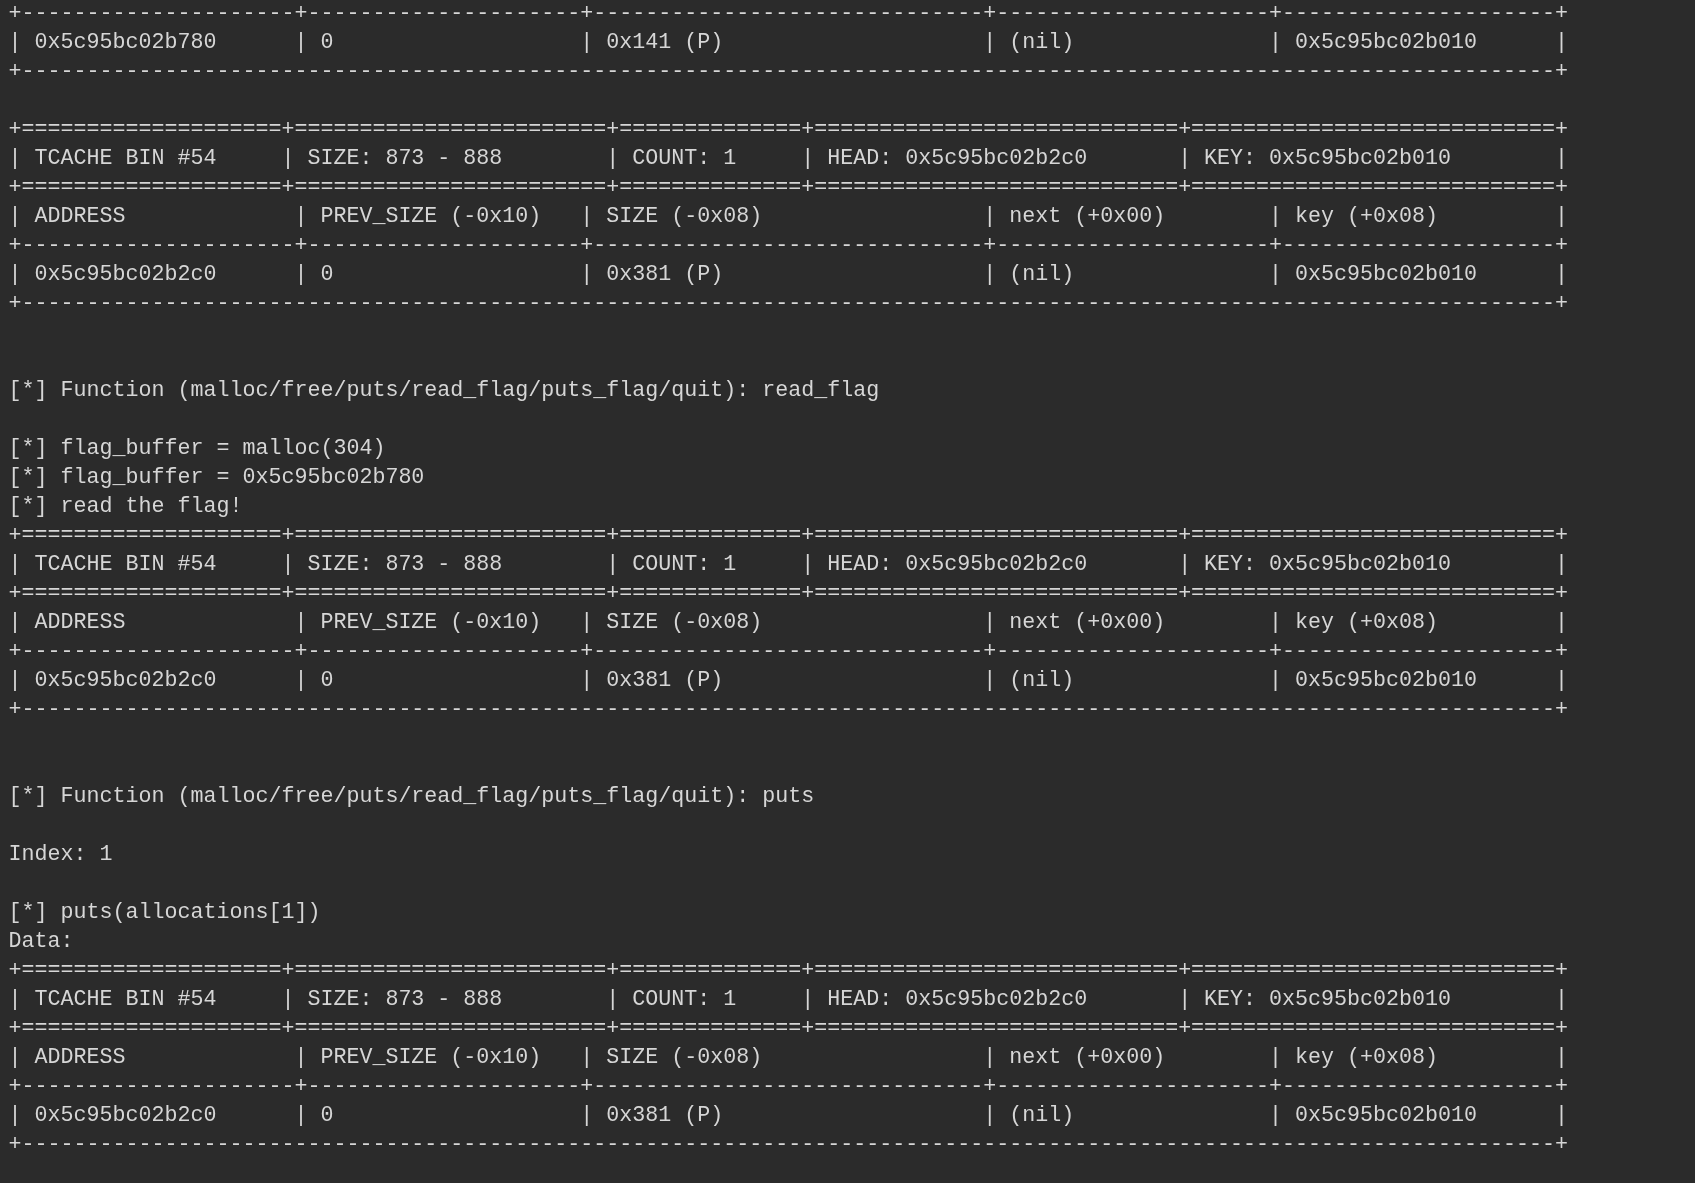 The height and width of the screenshot is (1183, 1695). I want to click on output-line: [*] puts(allocations[1]), so click(164, 913).